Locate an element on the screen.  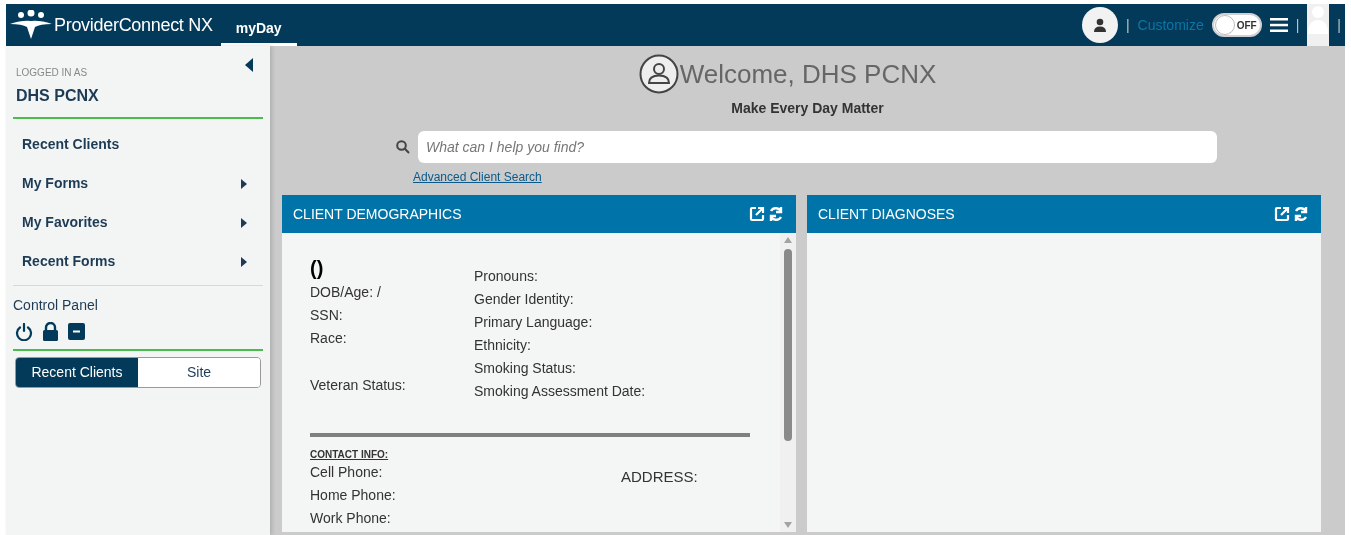
section-heading: CONTACT INFO: is located at coordinates (349, 455).